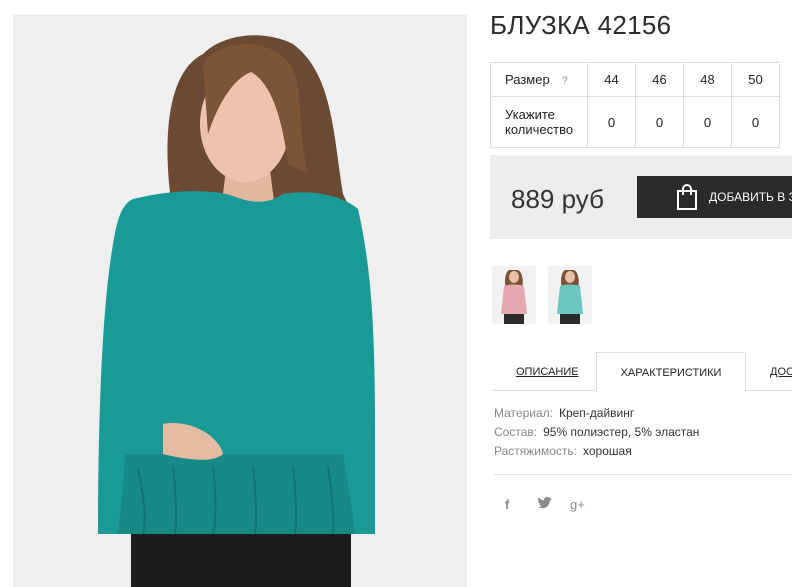  Describe the element at coordinates (557, 199) in the screenshot. I see `product-price: 889 руб` at that location.